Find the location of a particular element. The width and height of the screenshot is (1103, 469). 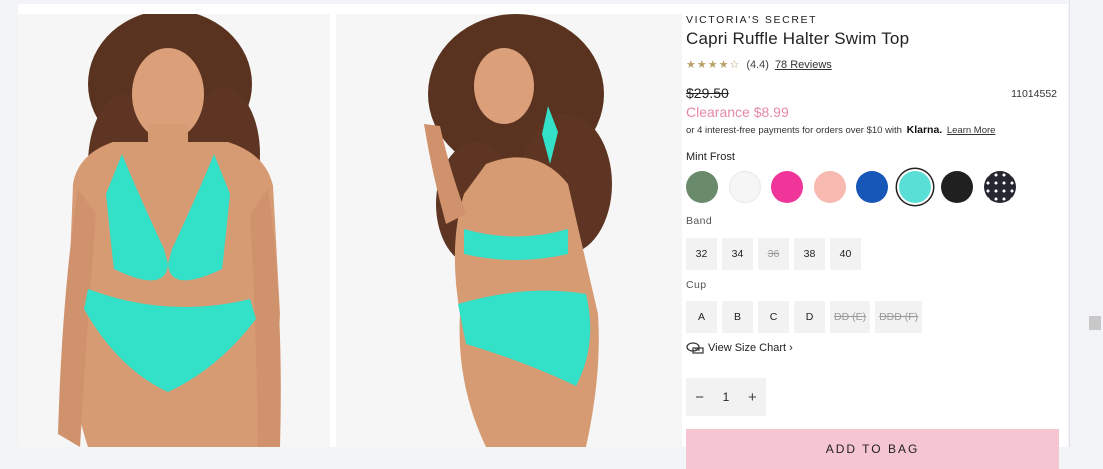

klarna-logo: Klarna. is located at coordinates (924, 130).